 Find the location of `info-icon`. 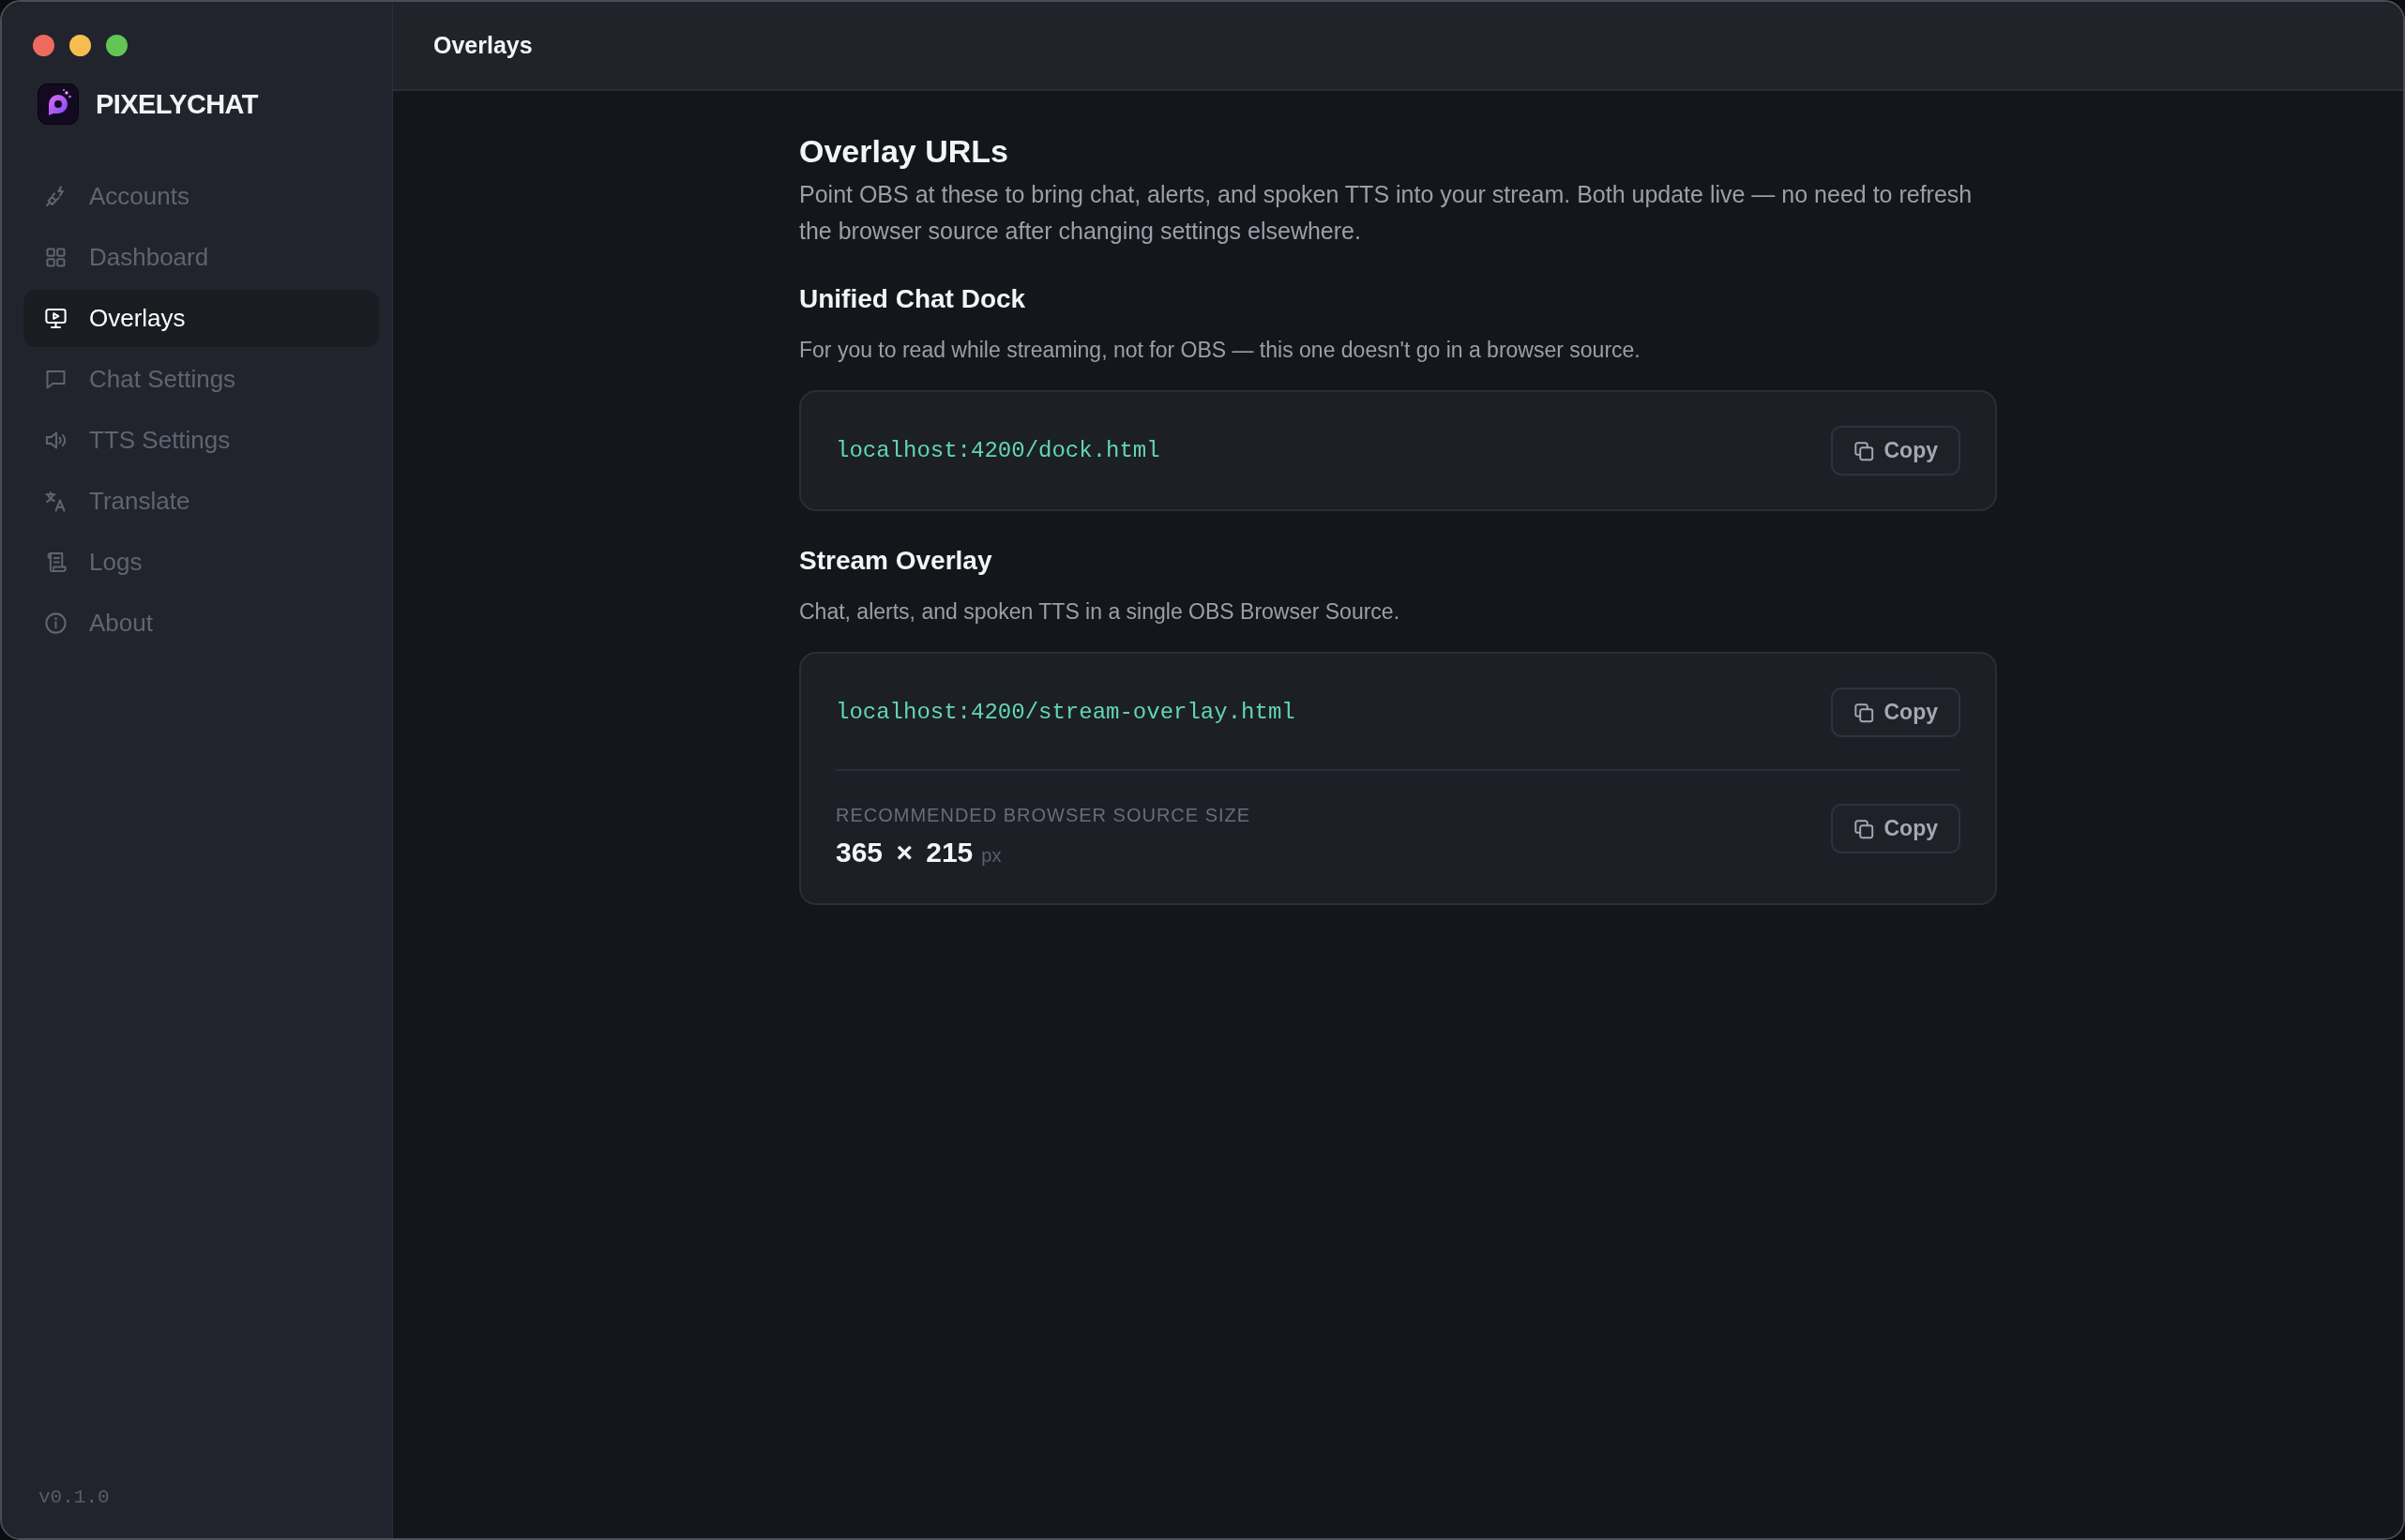

info-icon is located at coordinates (56, 623).